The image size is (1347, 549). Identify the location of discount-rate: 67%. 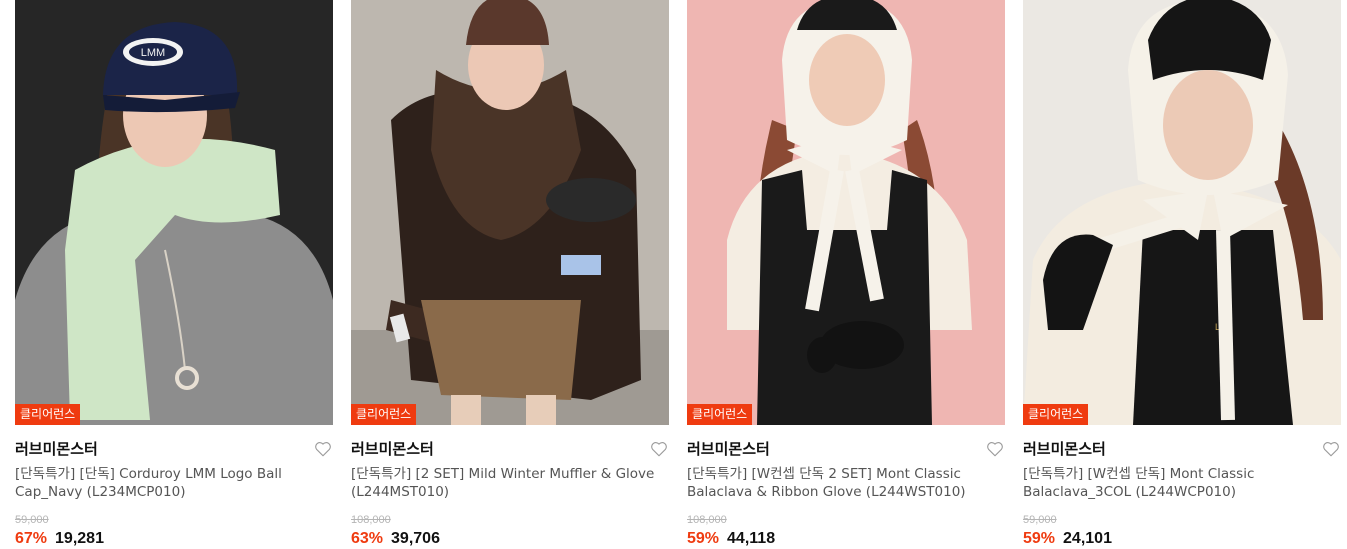
(31, 538).